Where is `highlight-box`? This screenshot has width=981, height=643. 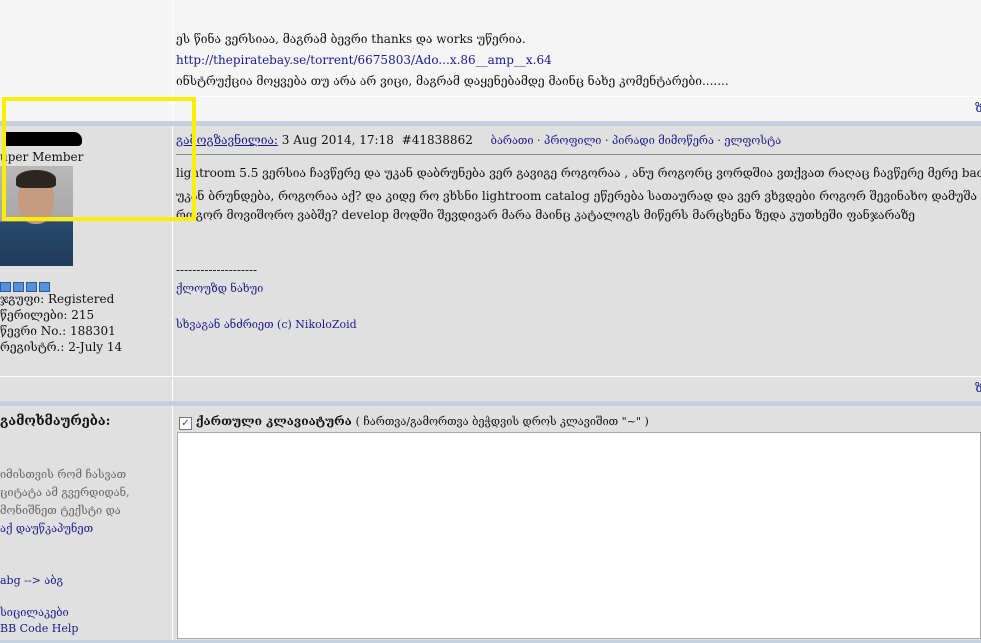
highlight-box is located at coordinates (99, 159).